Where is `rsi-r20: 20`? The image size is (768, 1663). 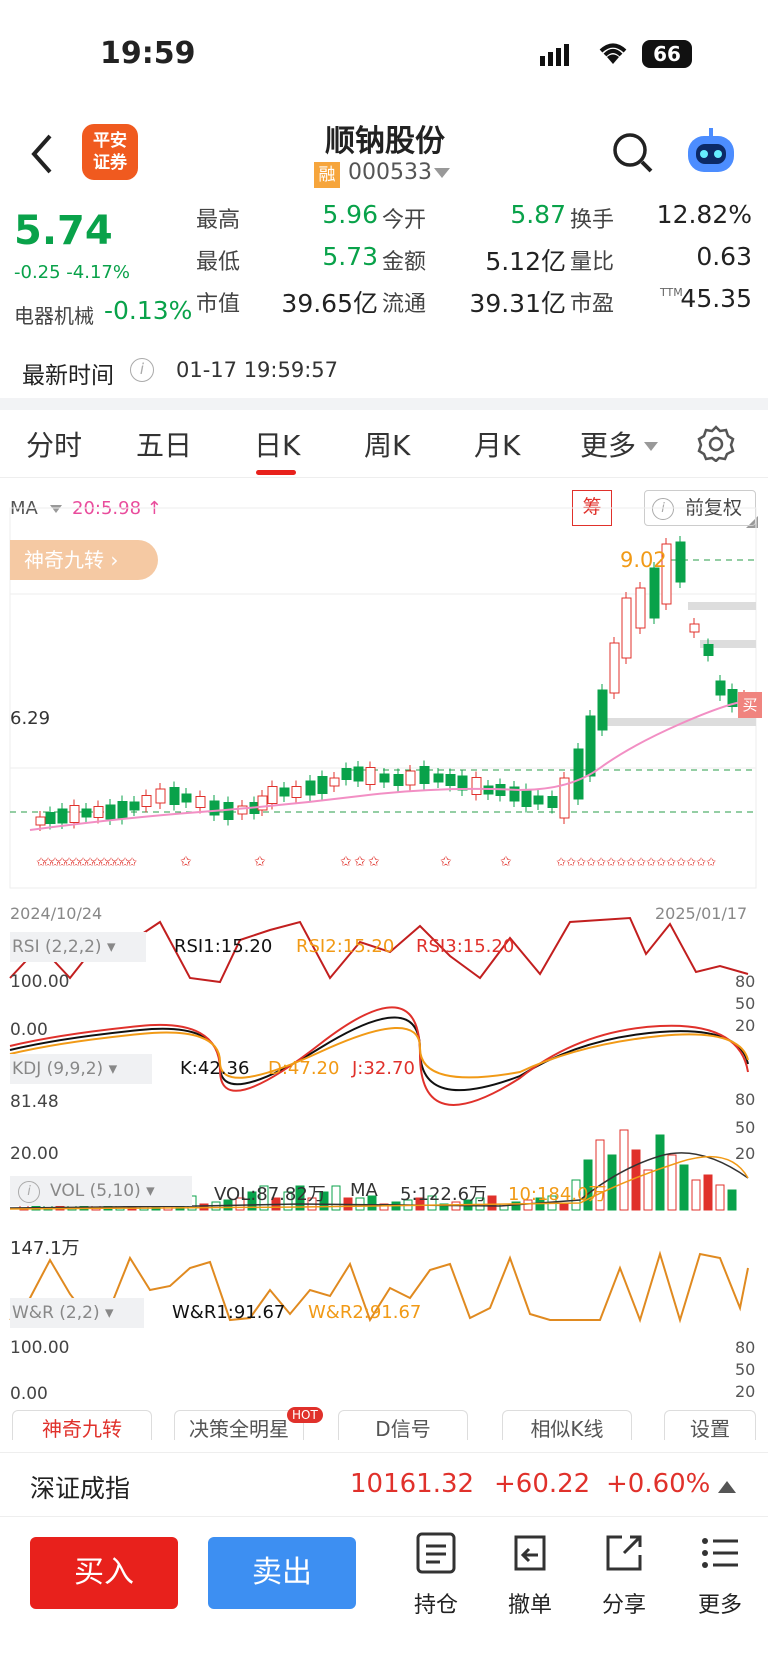
rsi-r20: 20 is located at coordinates (745, 1025).